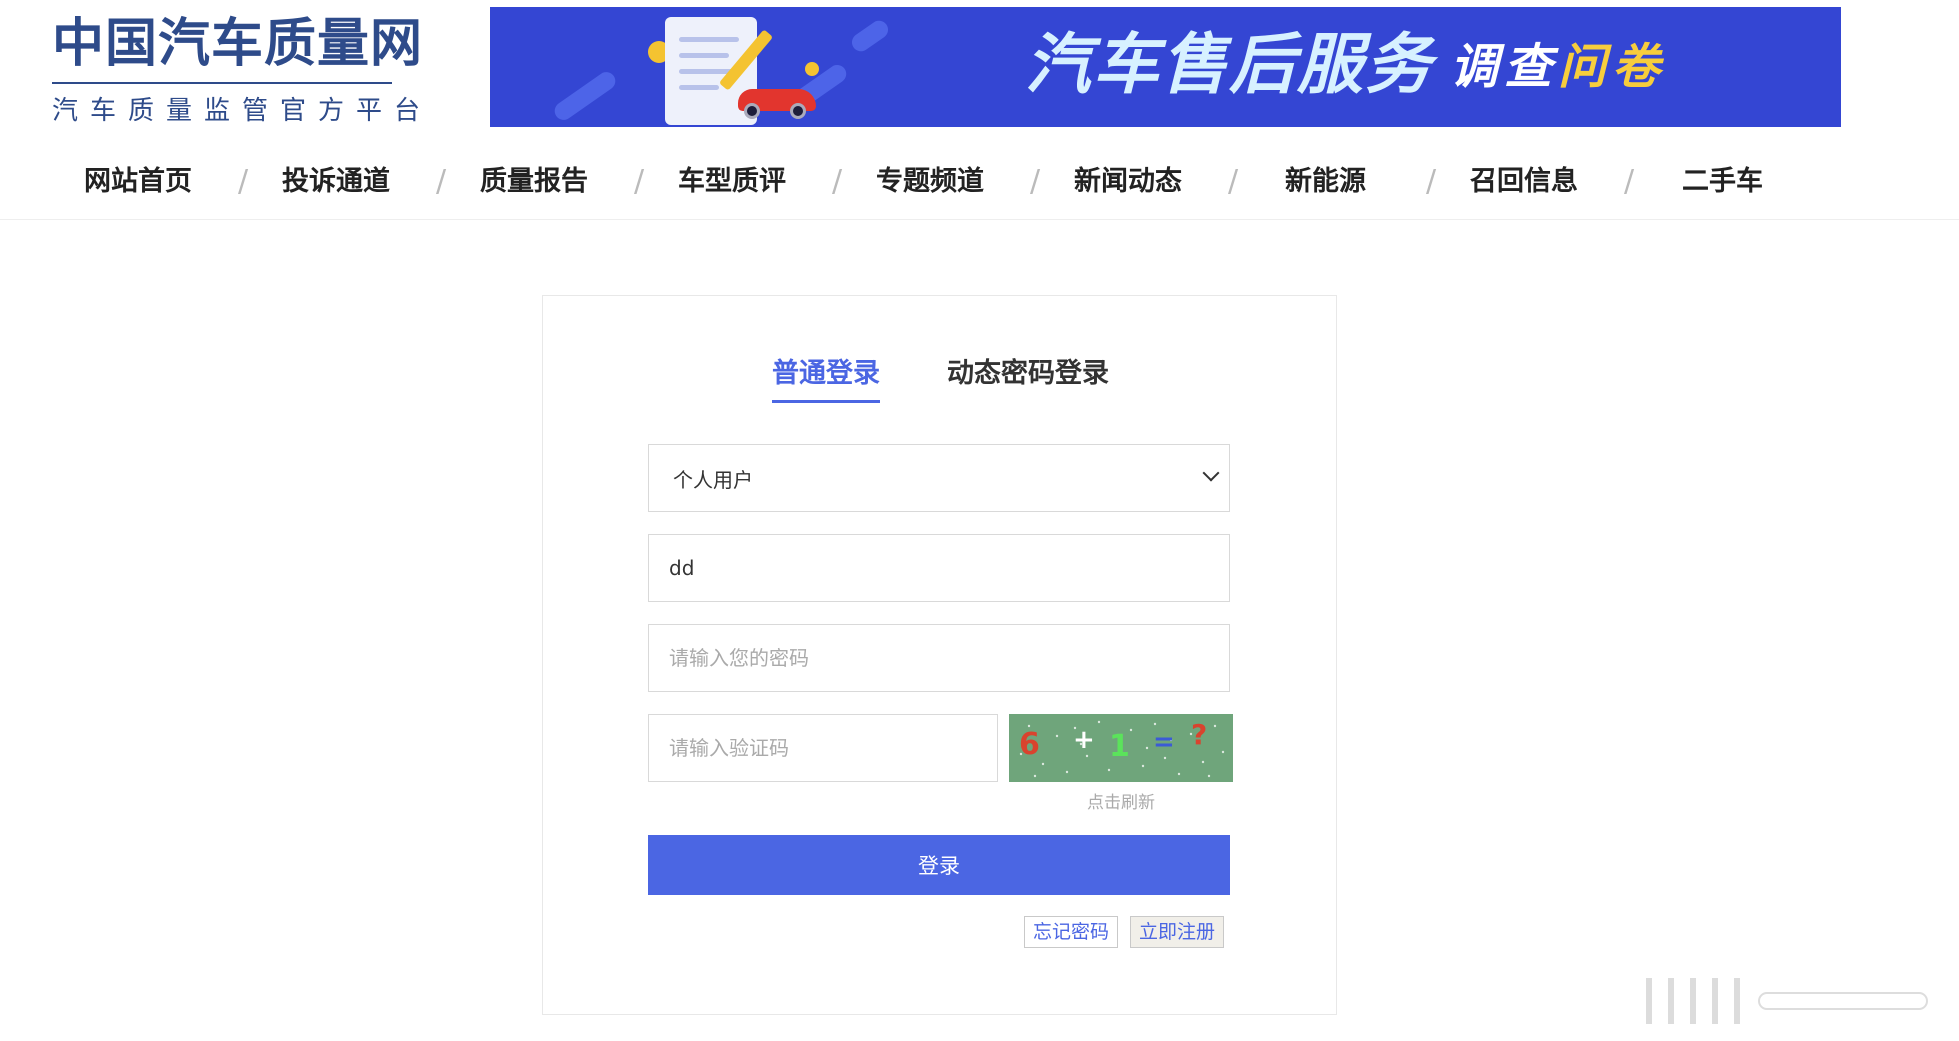  What do you see at coordinates (1229, 64) in the screenshot?
I see `banner-title: 汽车售后服务` at bounding box center [1229, 64].